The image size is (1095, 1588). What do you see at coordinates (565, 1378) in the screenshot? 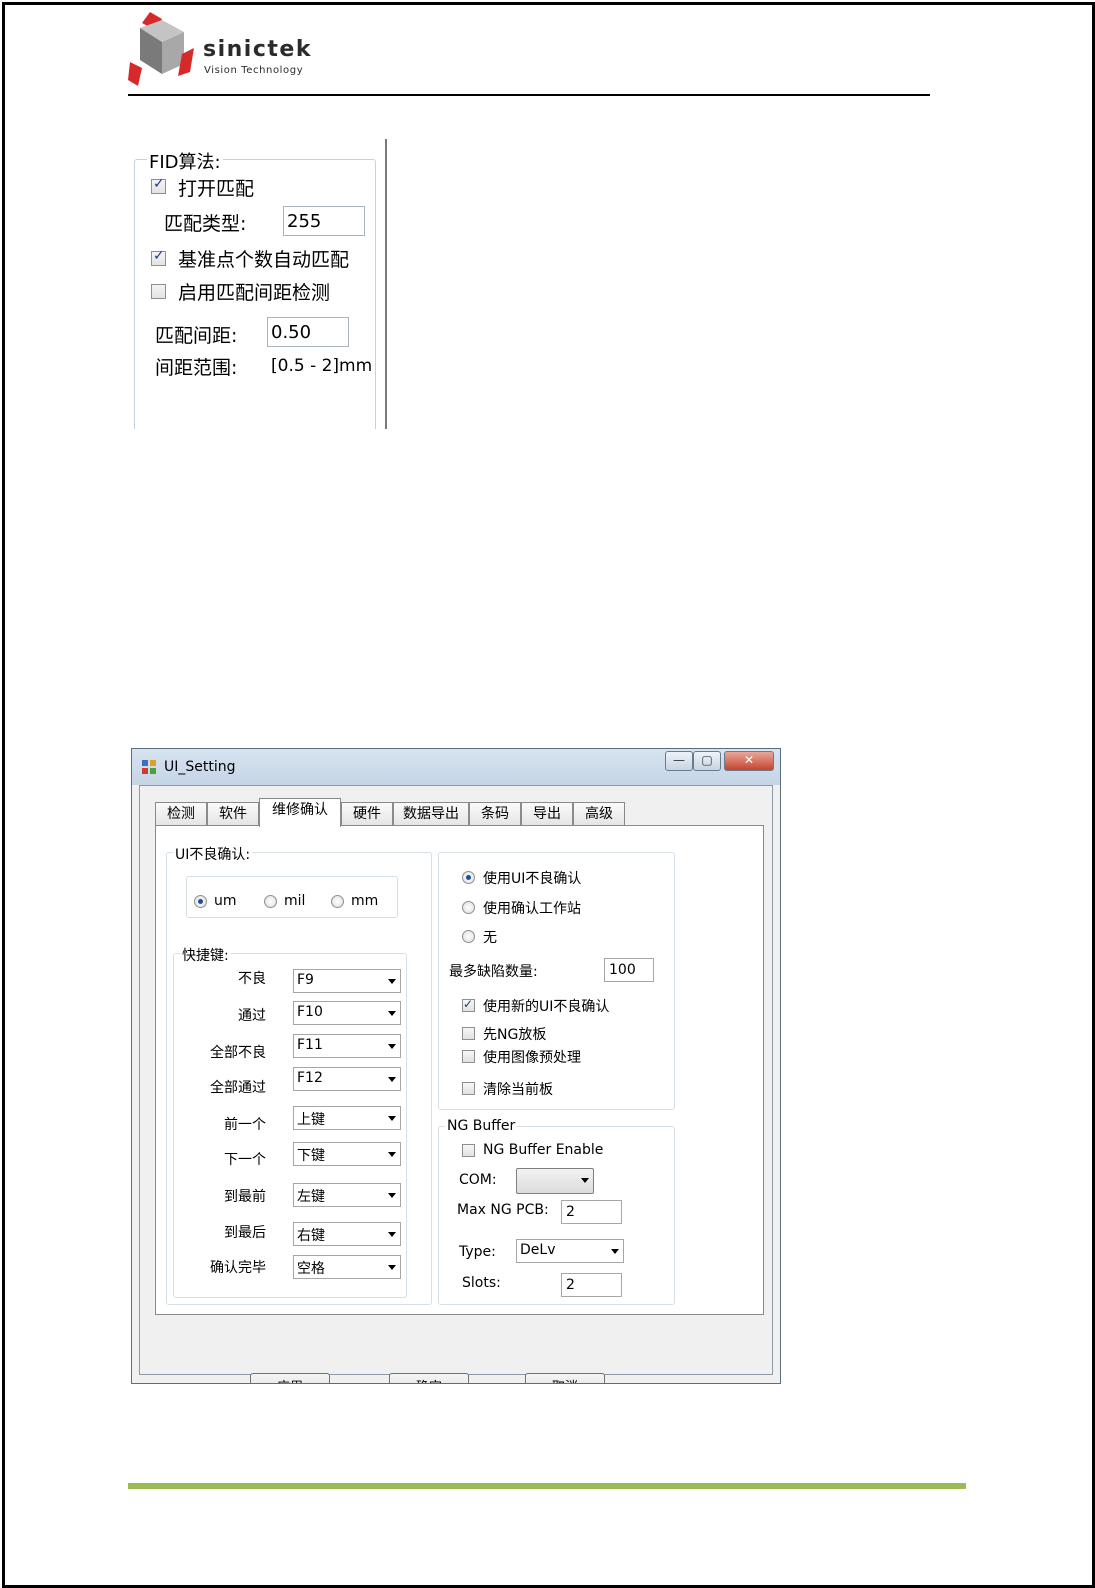
I see `cancel-button: 取消` at bounding box center [565, 1378].